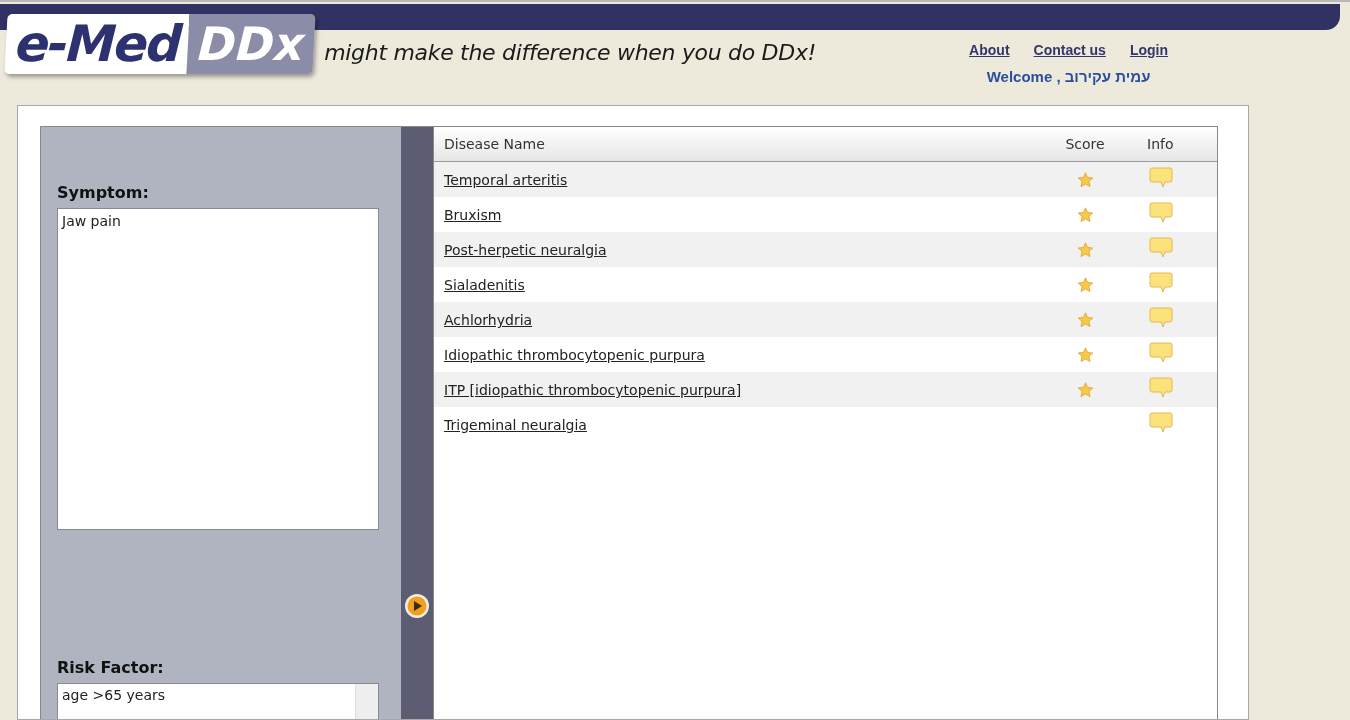 The width and height of the screenshot is (1350, 720). I want to click on nav-link: Contact us, so click(1069, 50).